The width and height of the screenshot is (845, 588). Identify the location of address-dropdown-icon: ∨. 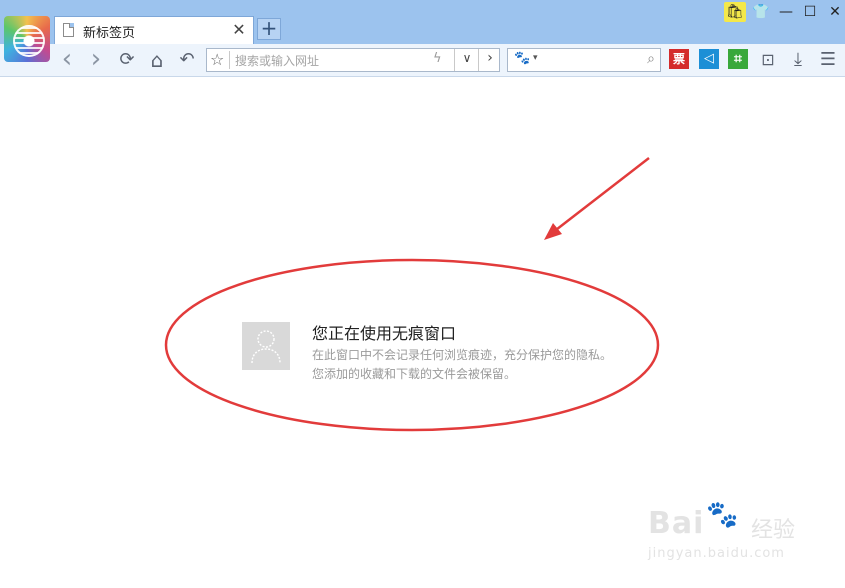
(467, 58).